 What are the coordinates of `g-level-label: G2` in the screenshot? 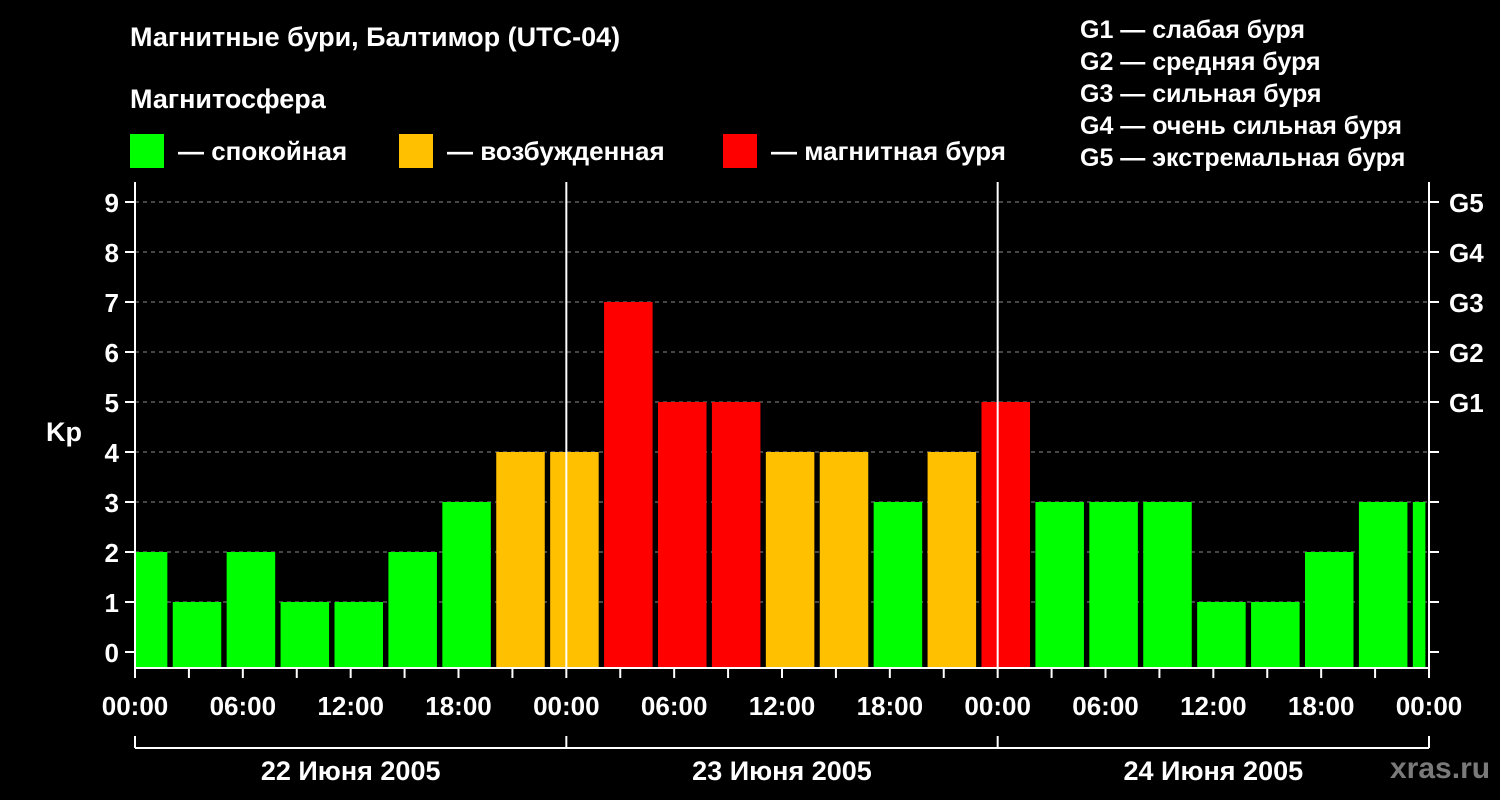 It's located at (1466, 353).